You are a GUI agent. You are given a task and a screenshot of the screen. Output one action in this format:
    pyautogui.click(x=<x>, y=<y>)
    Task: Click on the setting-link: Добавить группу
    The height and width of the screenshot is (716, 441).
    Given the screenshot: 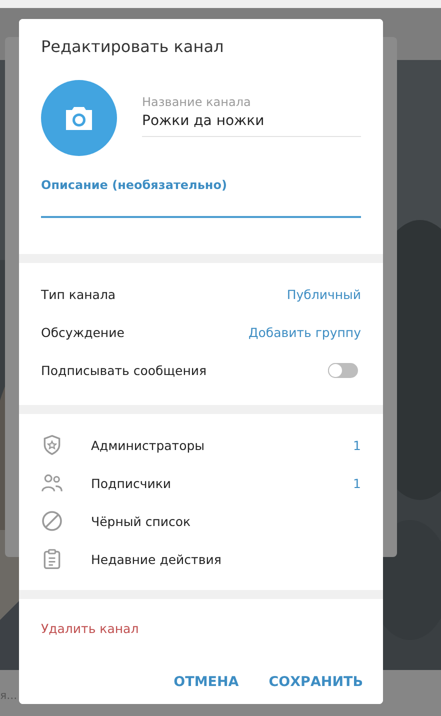 What is the action you would take?
    pyautogui.click(x=304, y=332)
    